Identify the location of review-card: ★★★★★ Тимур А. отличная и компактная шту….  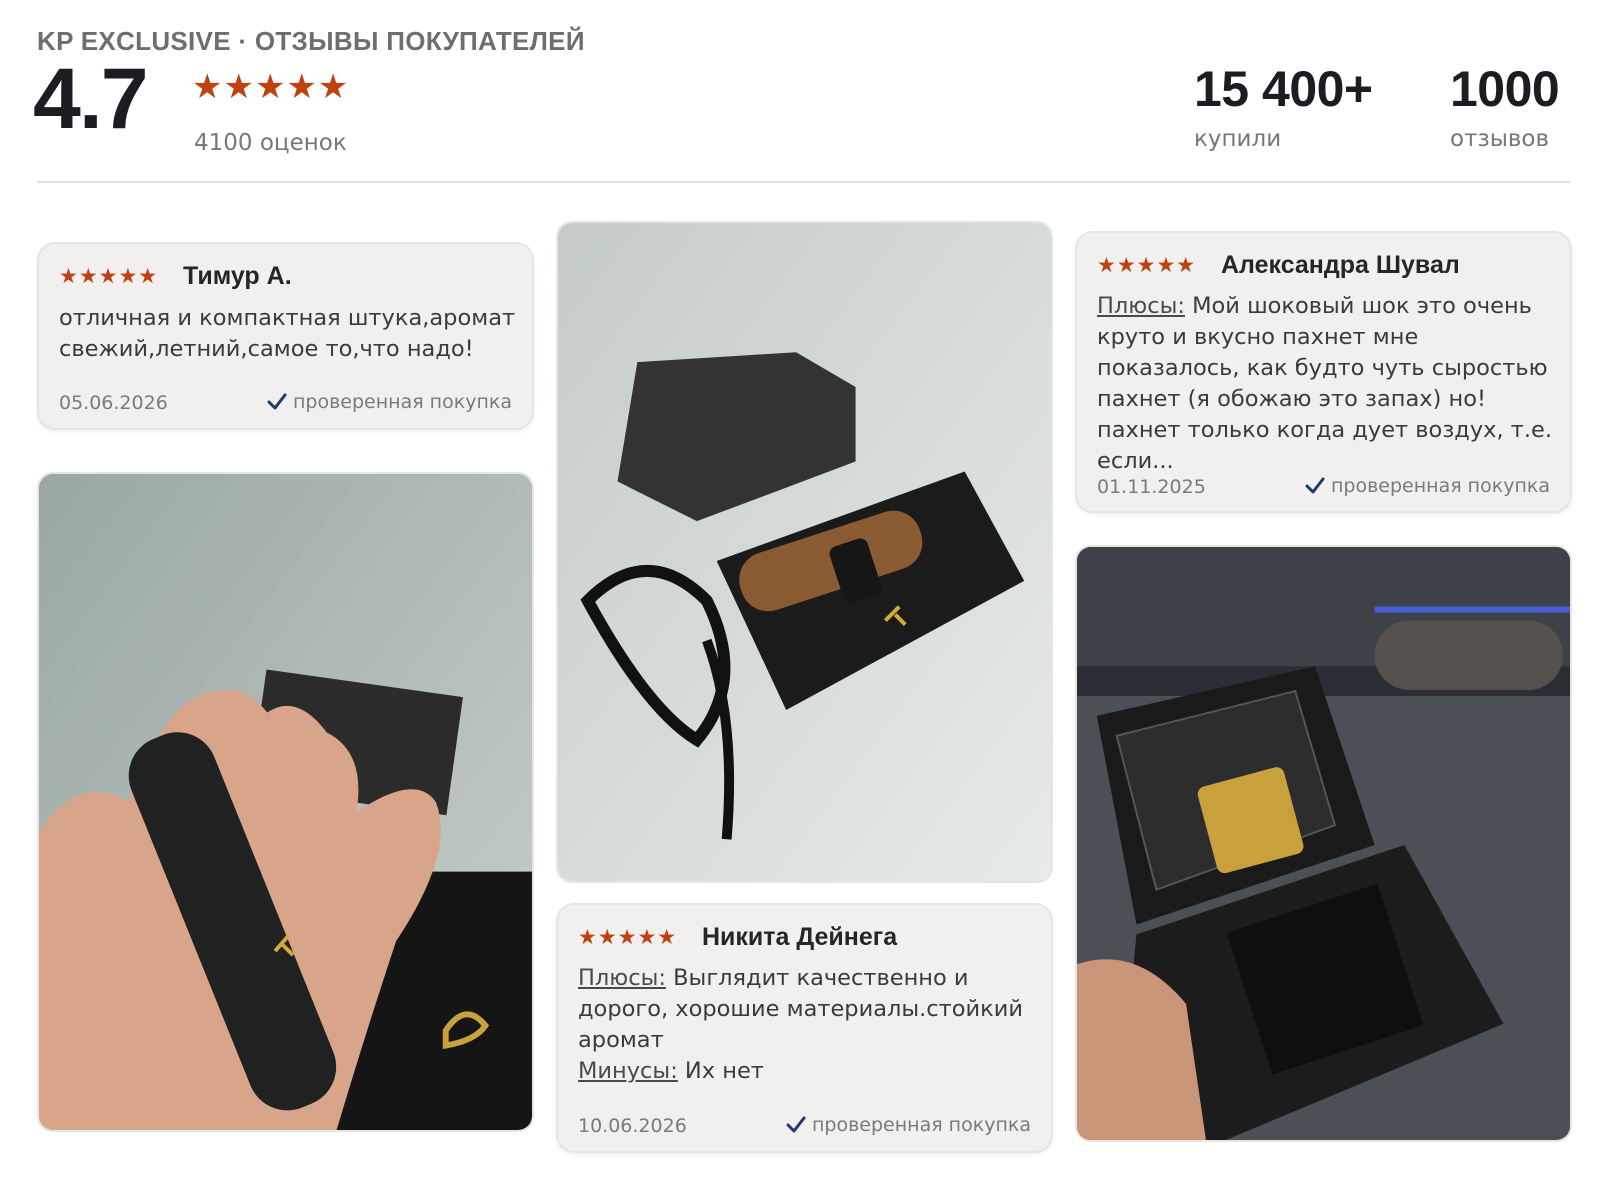
(285, 336).